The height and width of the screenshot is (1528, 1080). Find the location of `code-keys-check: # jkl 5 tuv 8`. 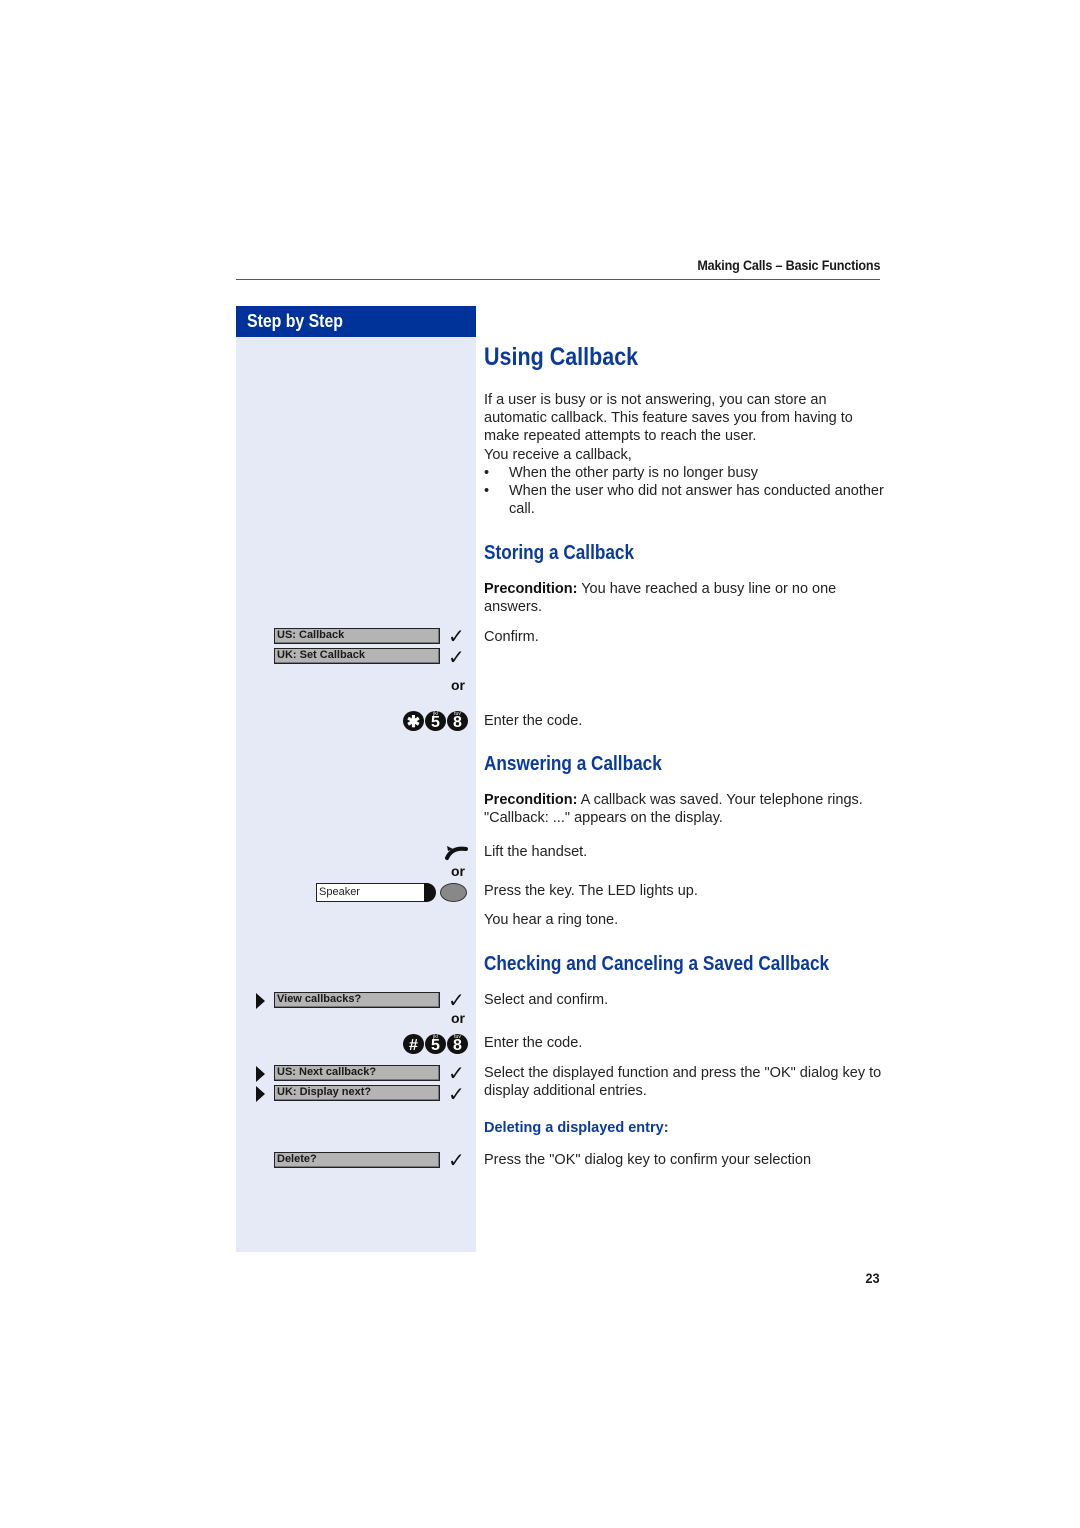

code-keys-check: # jkl 5 tuv 8 is located at coordinates (435, 1044).